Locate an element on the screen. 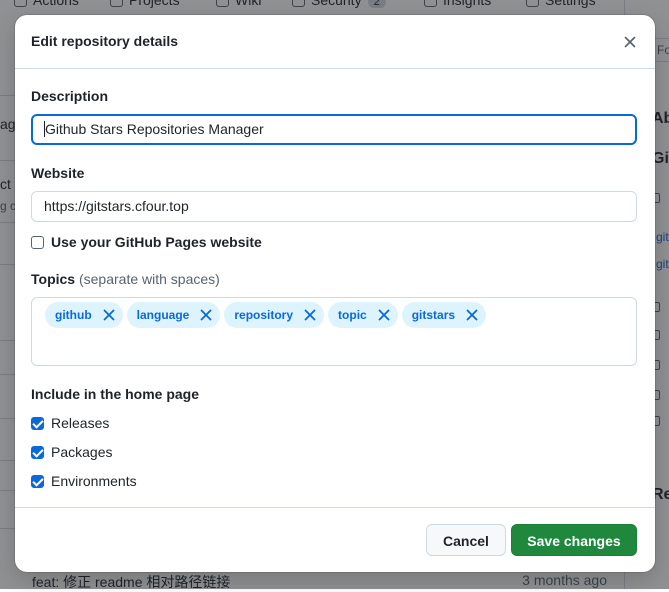  environments-label: Environments is located at coordinates (94, 481).